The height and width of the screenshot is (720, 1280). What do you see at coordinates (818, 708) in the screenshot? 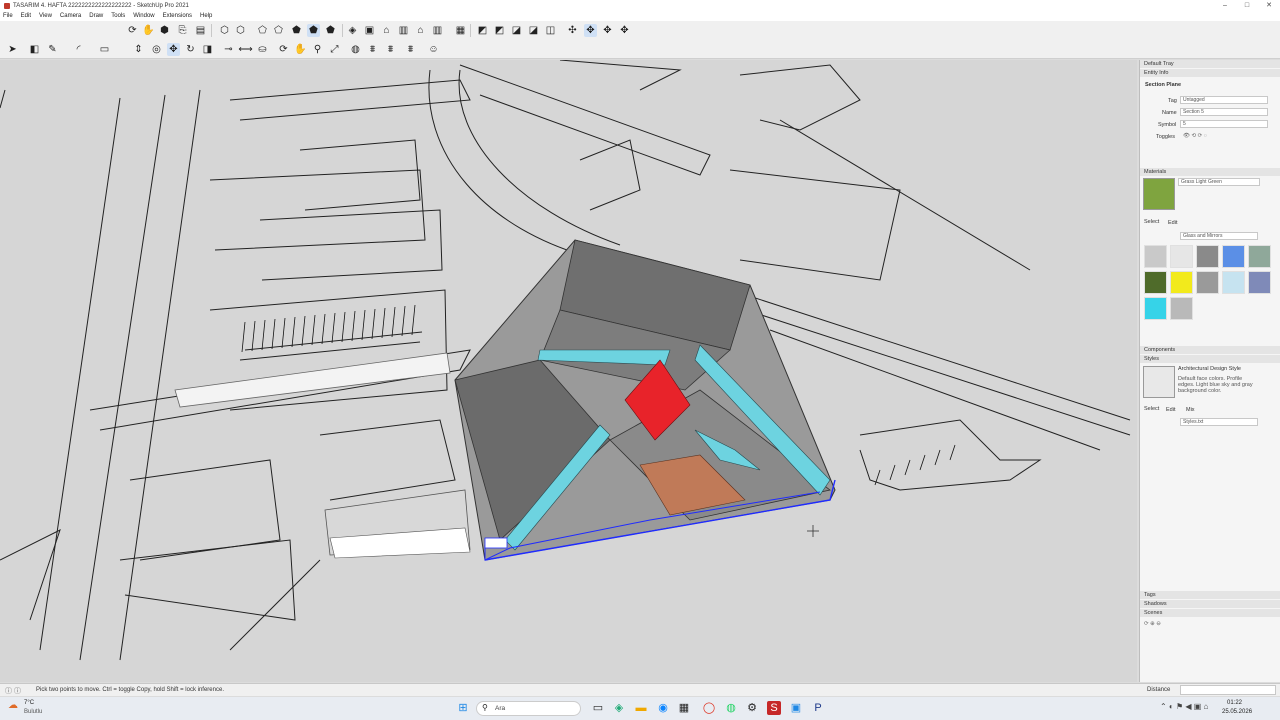
I see `photoshop-icon: P` at bounding box center [818, 708].